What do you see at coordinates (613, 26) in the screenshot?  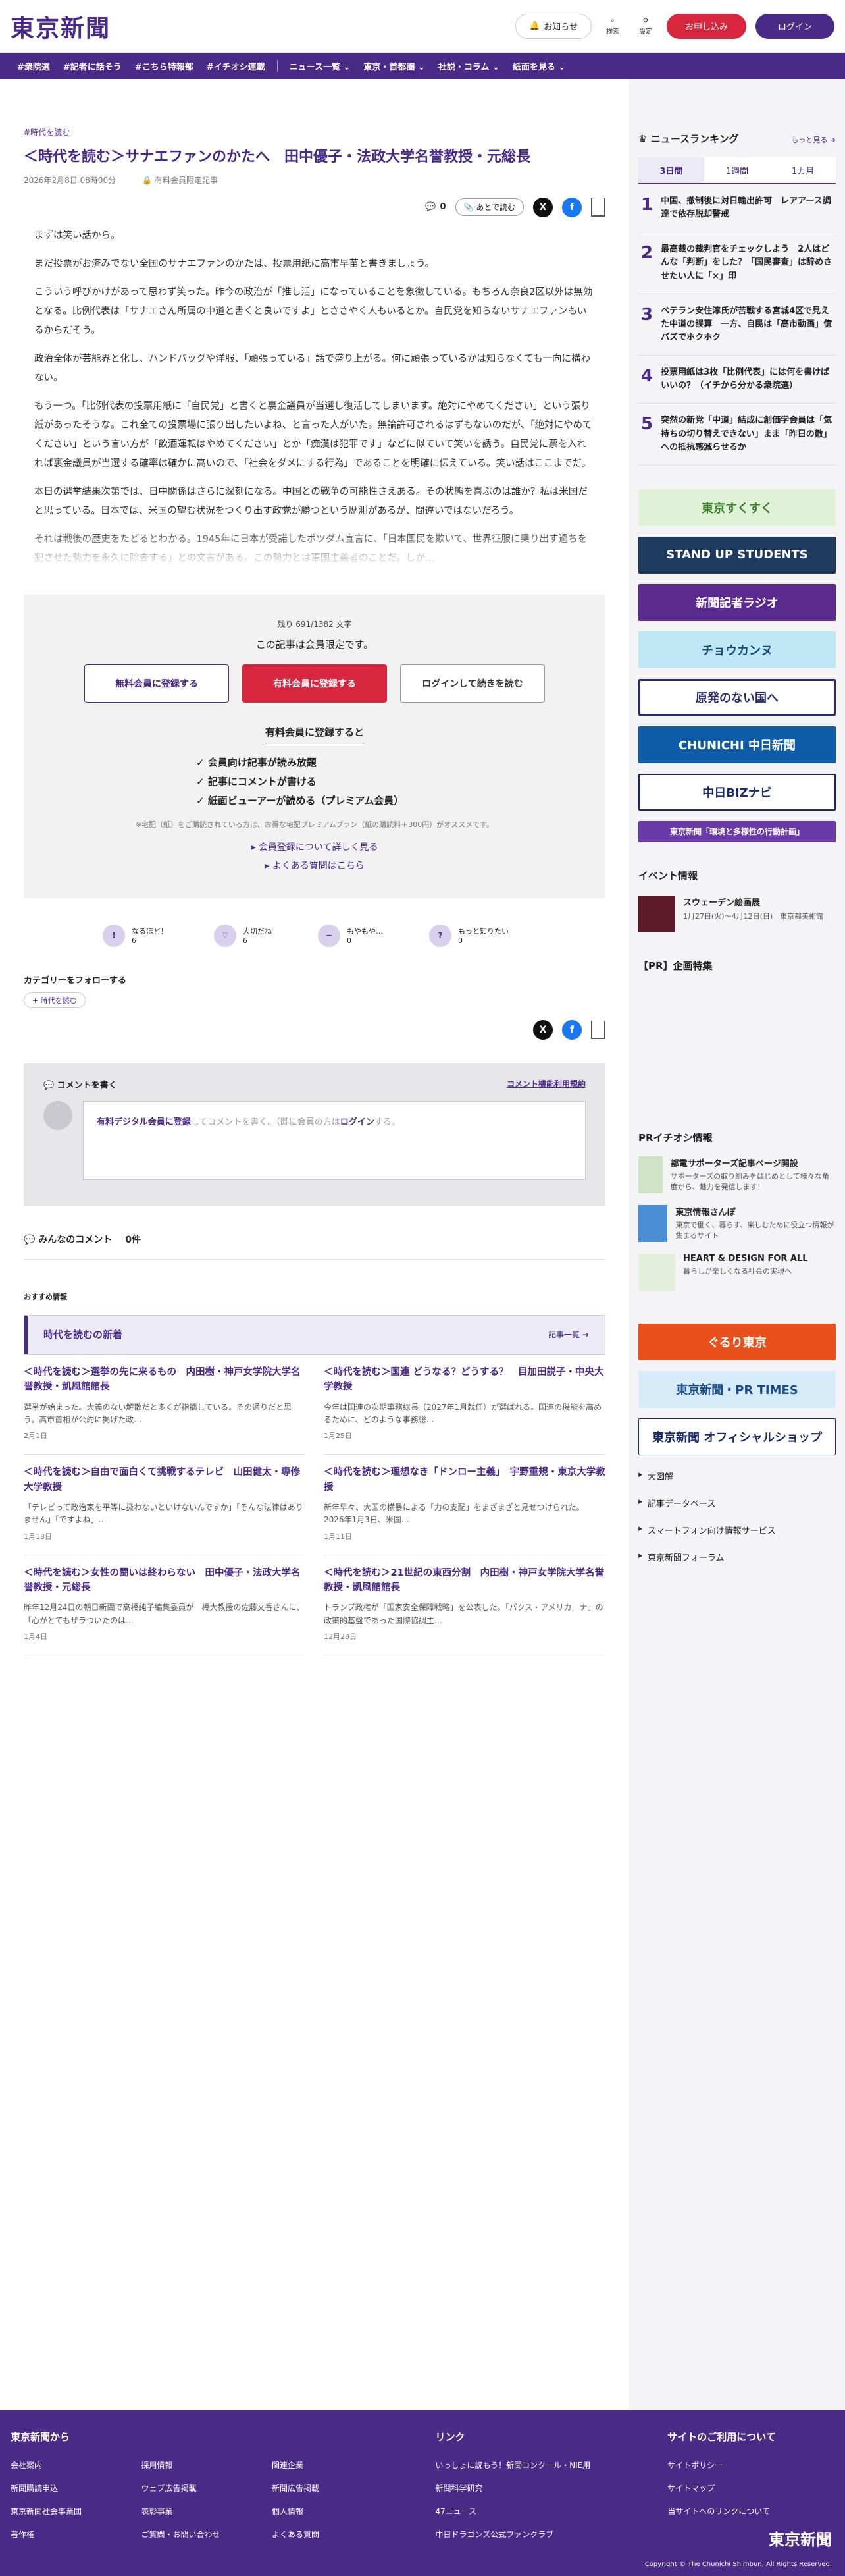 I see `search-button: ⌕ 検索` at bounding box center [613, 26].